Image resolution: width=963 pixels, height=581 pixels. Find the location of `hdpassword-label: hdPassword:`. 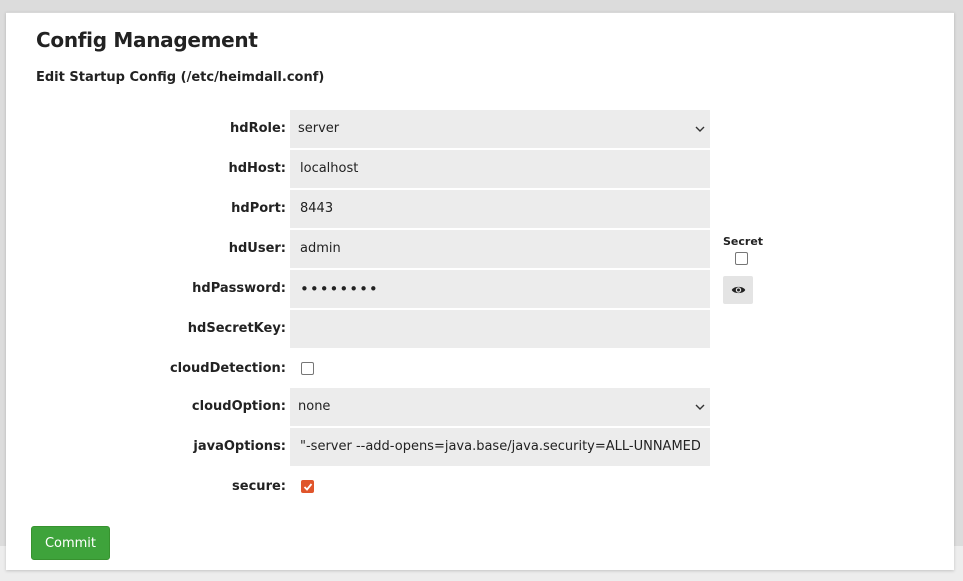

hdpassword-label: hdPassword: is located at coordinates (239, 288).